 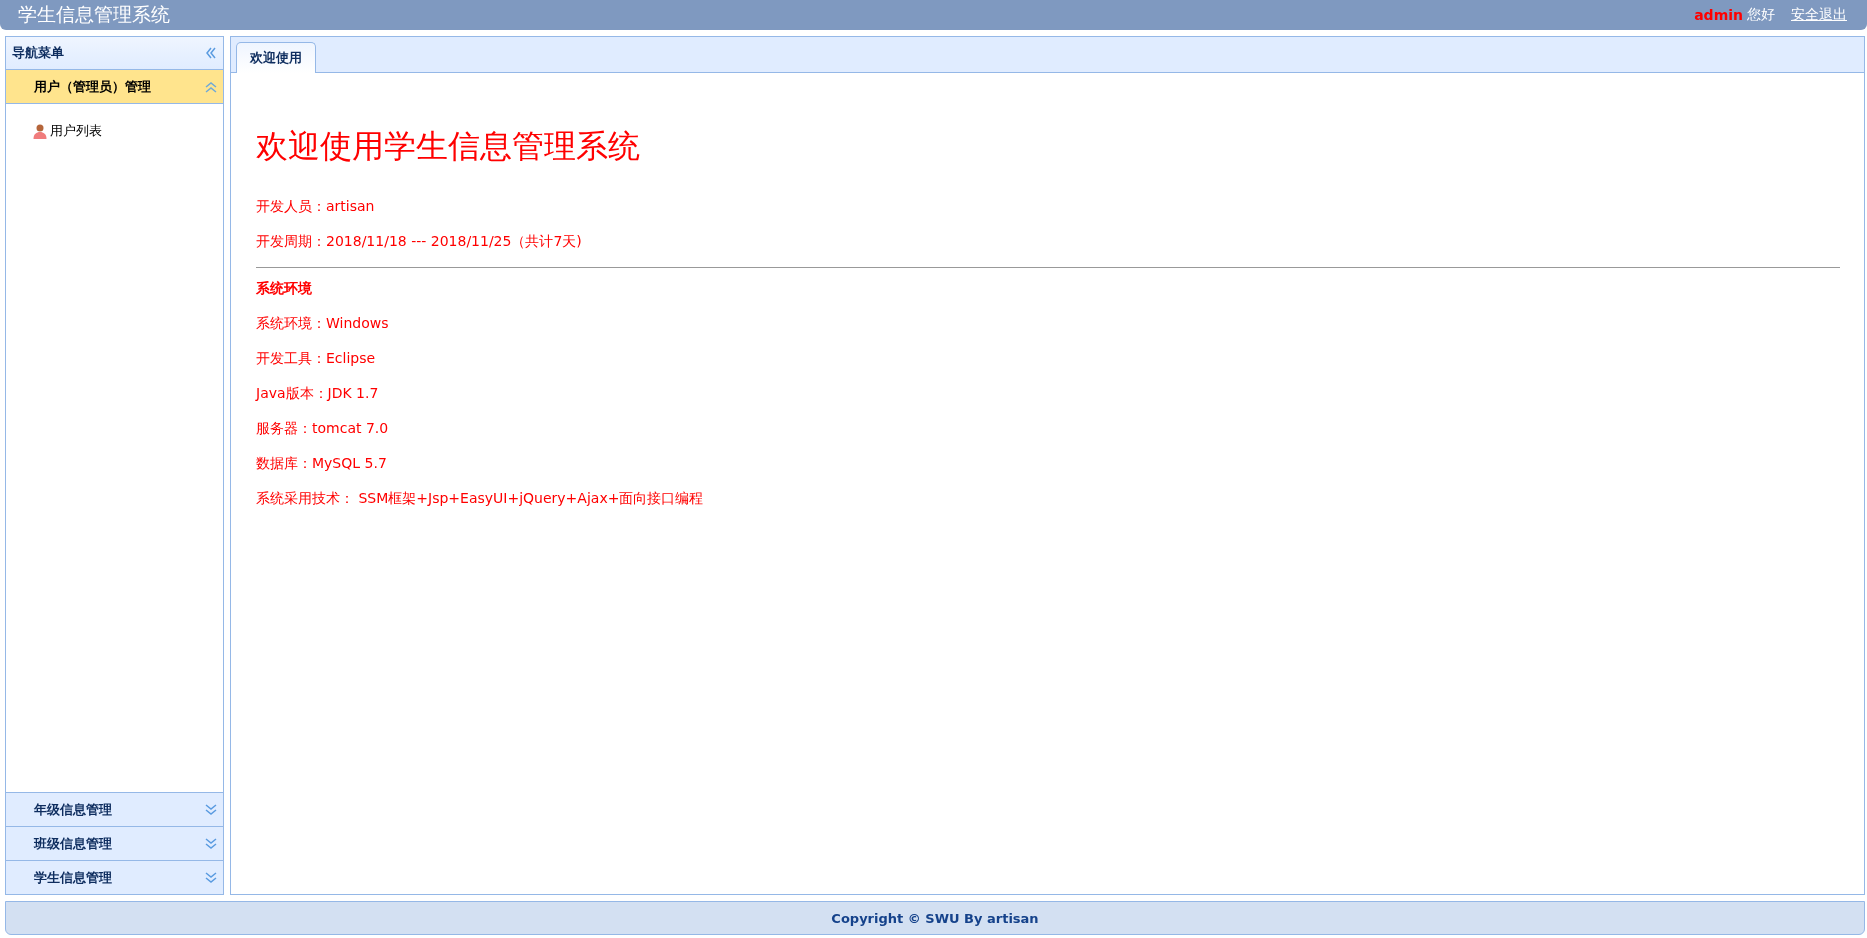 What do you see at coordinates (114, 843) in the screenshot?
I see `accordion-header: 班级信息管理` at bounding box center [114, 843].